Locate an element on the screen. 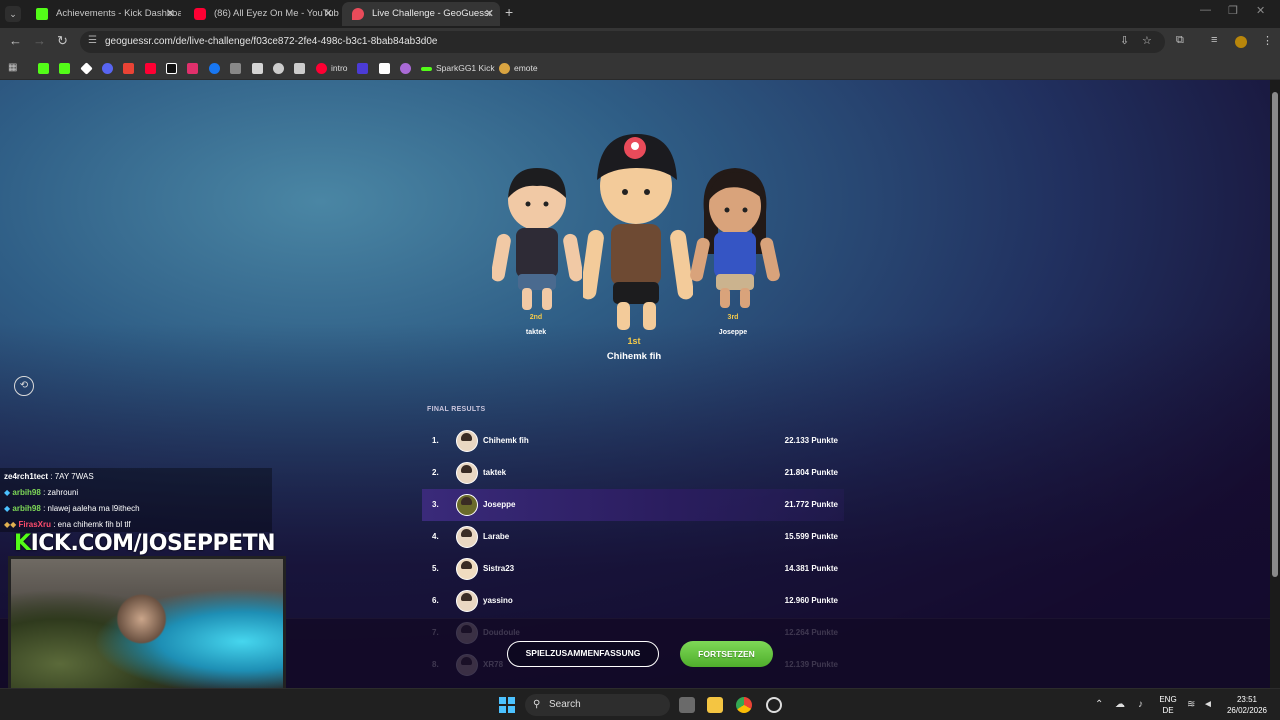 This screenshot has height=720, width=1280. forward-arrow-icon: → is located at coordinates (39, 40).